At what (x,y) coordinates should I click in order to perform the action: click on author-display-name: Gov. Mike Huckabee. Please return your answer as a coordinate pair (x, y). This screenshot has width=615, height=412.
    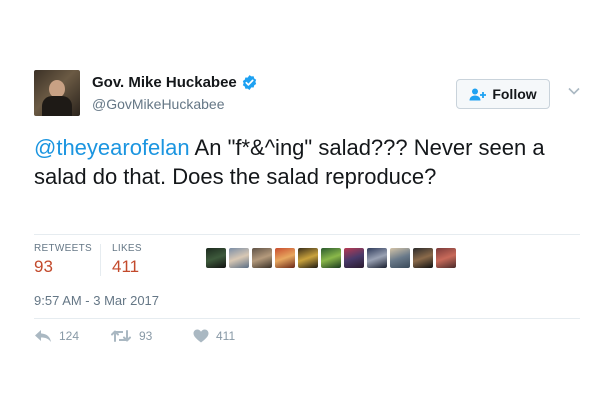
    Looking at the image, I should click on (164, 82).